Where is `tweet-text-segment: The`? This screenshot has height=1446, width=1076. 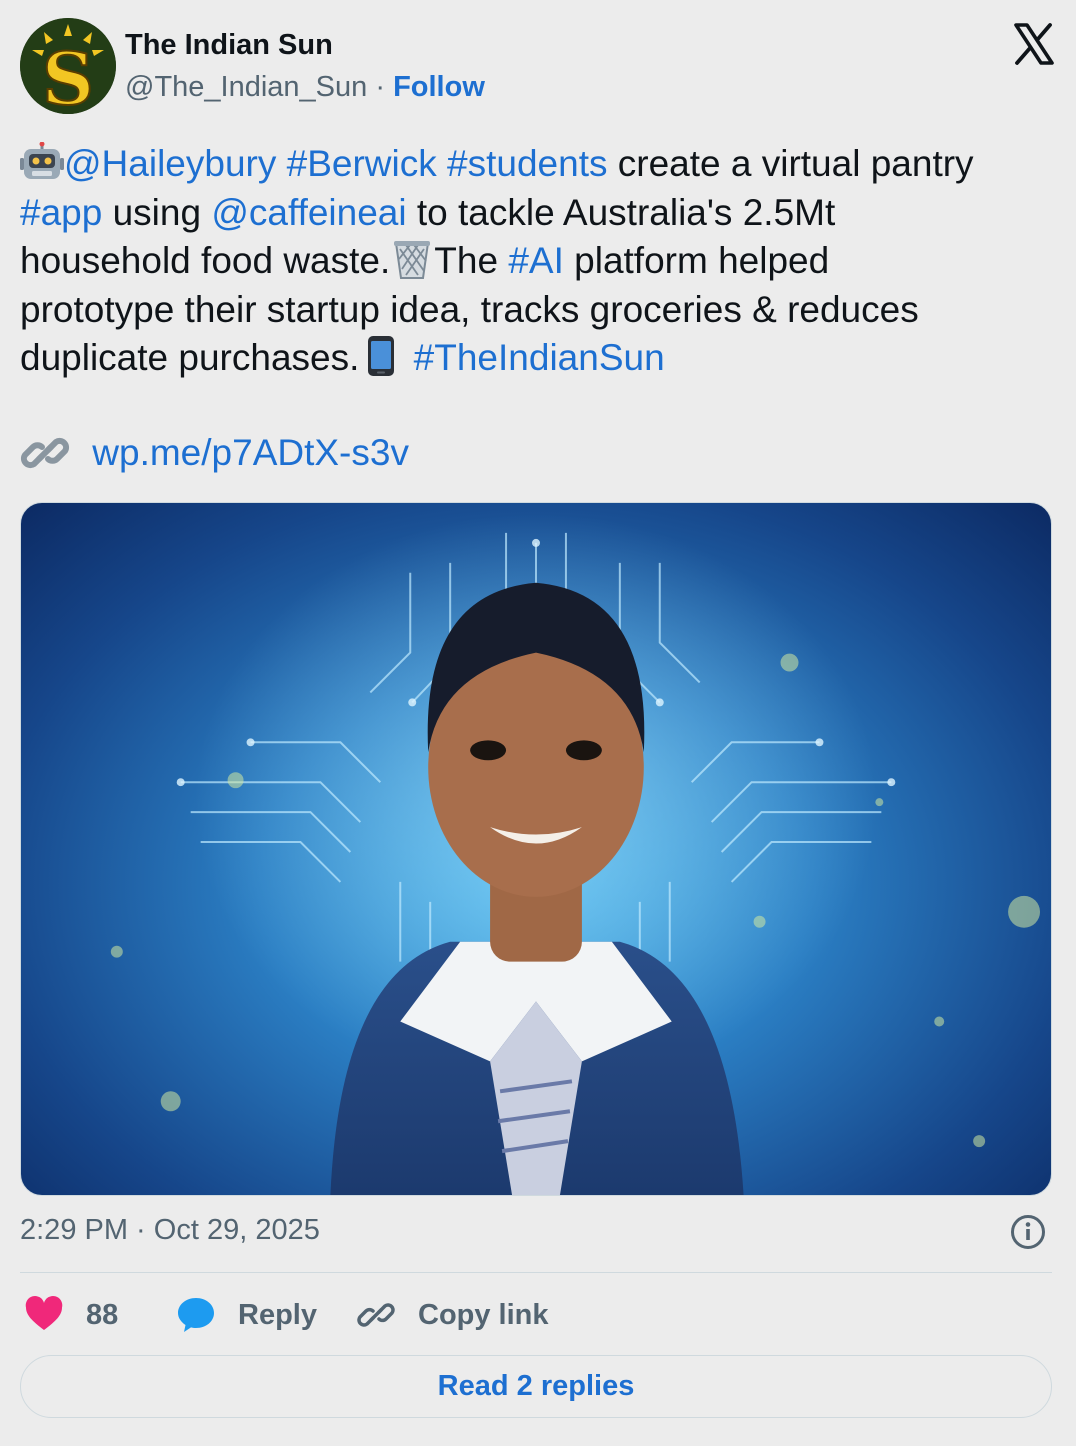 tweet-text-segment: The is located at coordinates (471, 260).